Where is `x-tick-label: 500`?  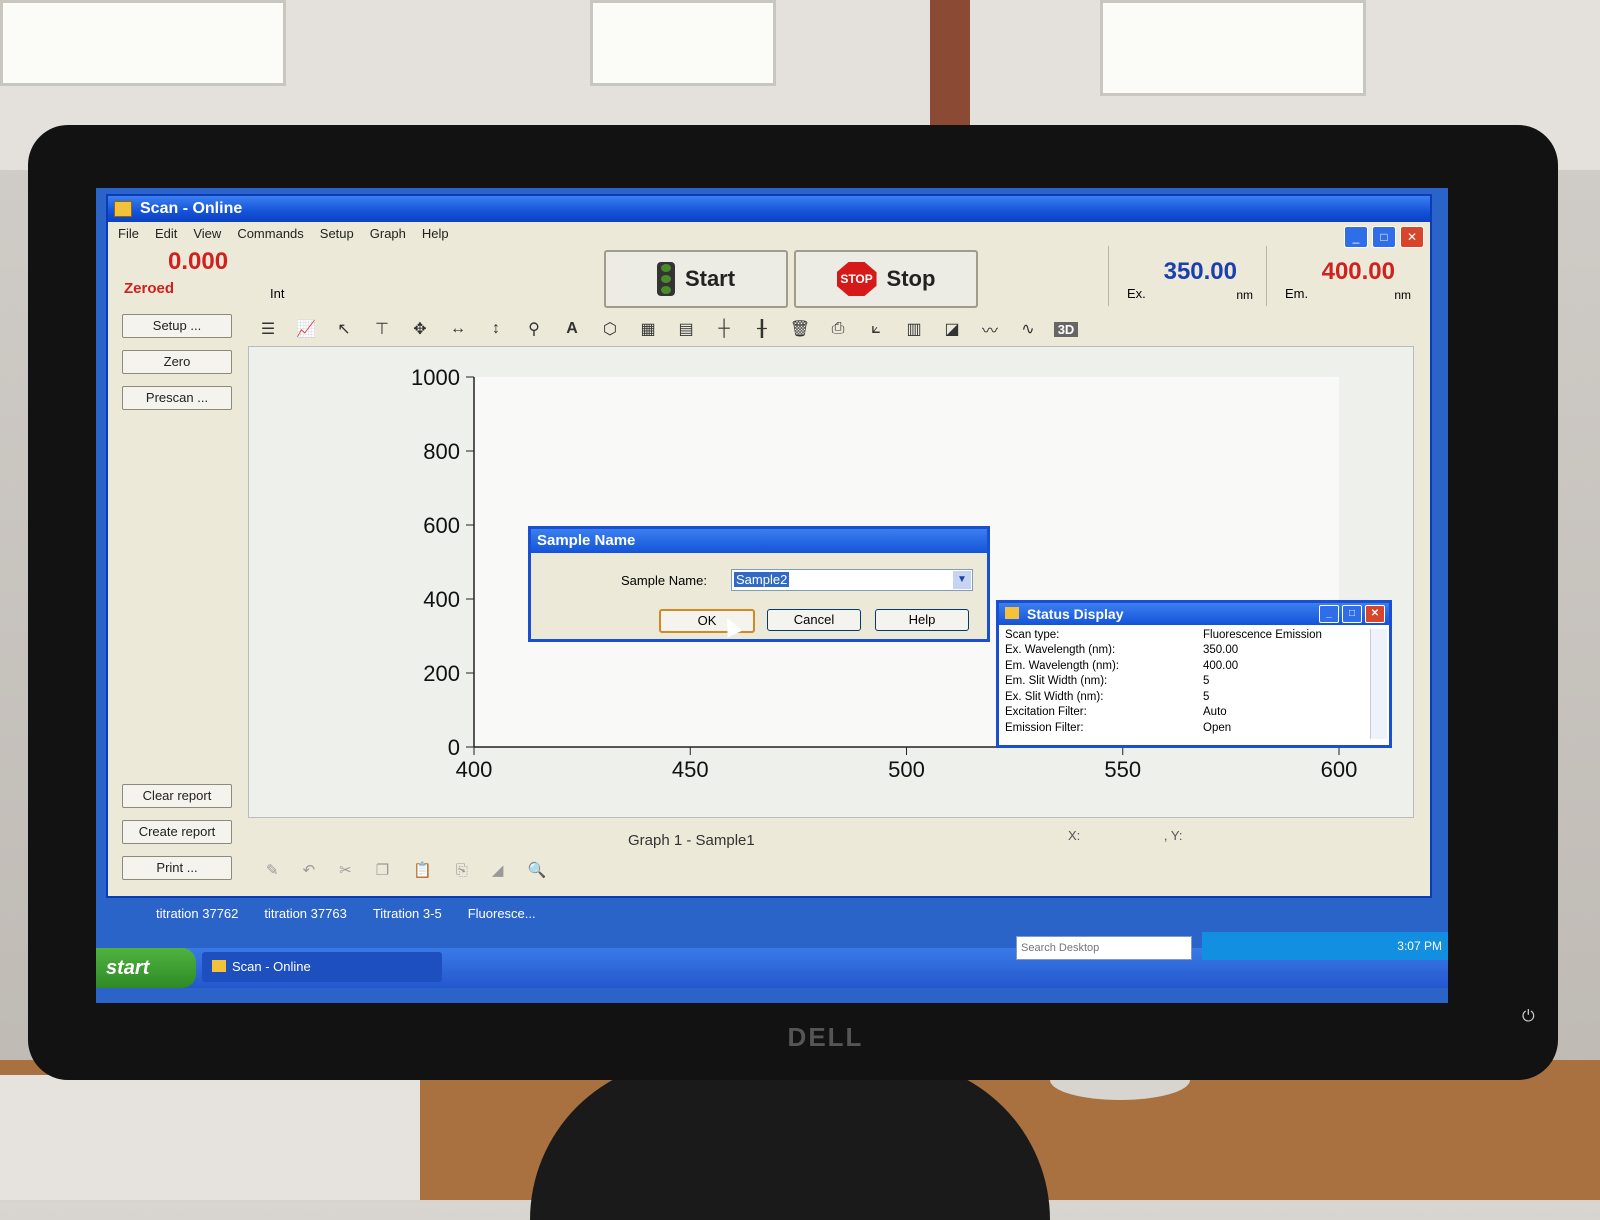 x-tick-label: 500 is located at coordinates (906, 769).